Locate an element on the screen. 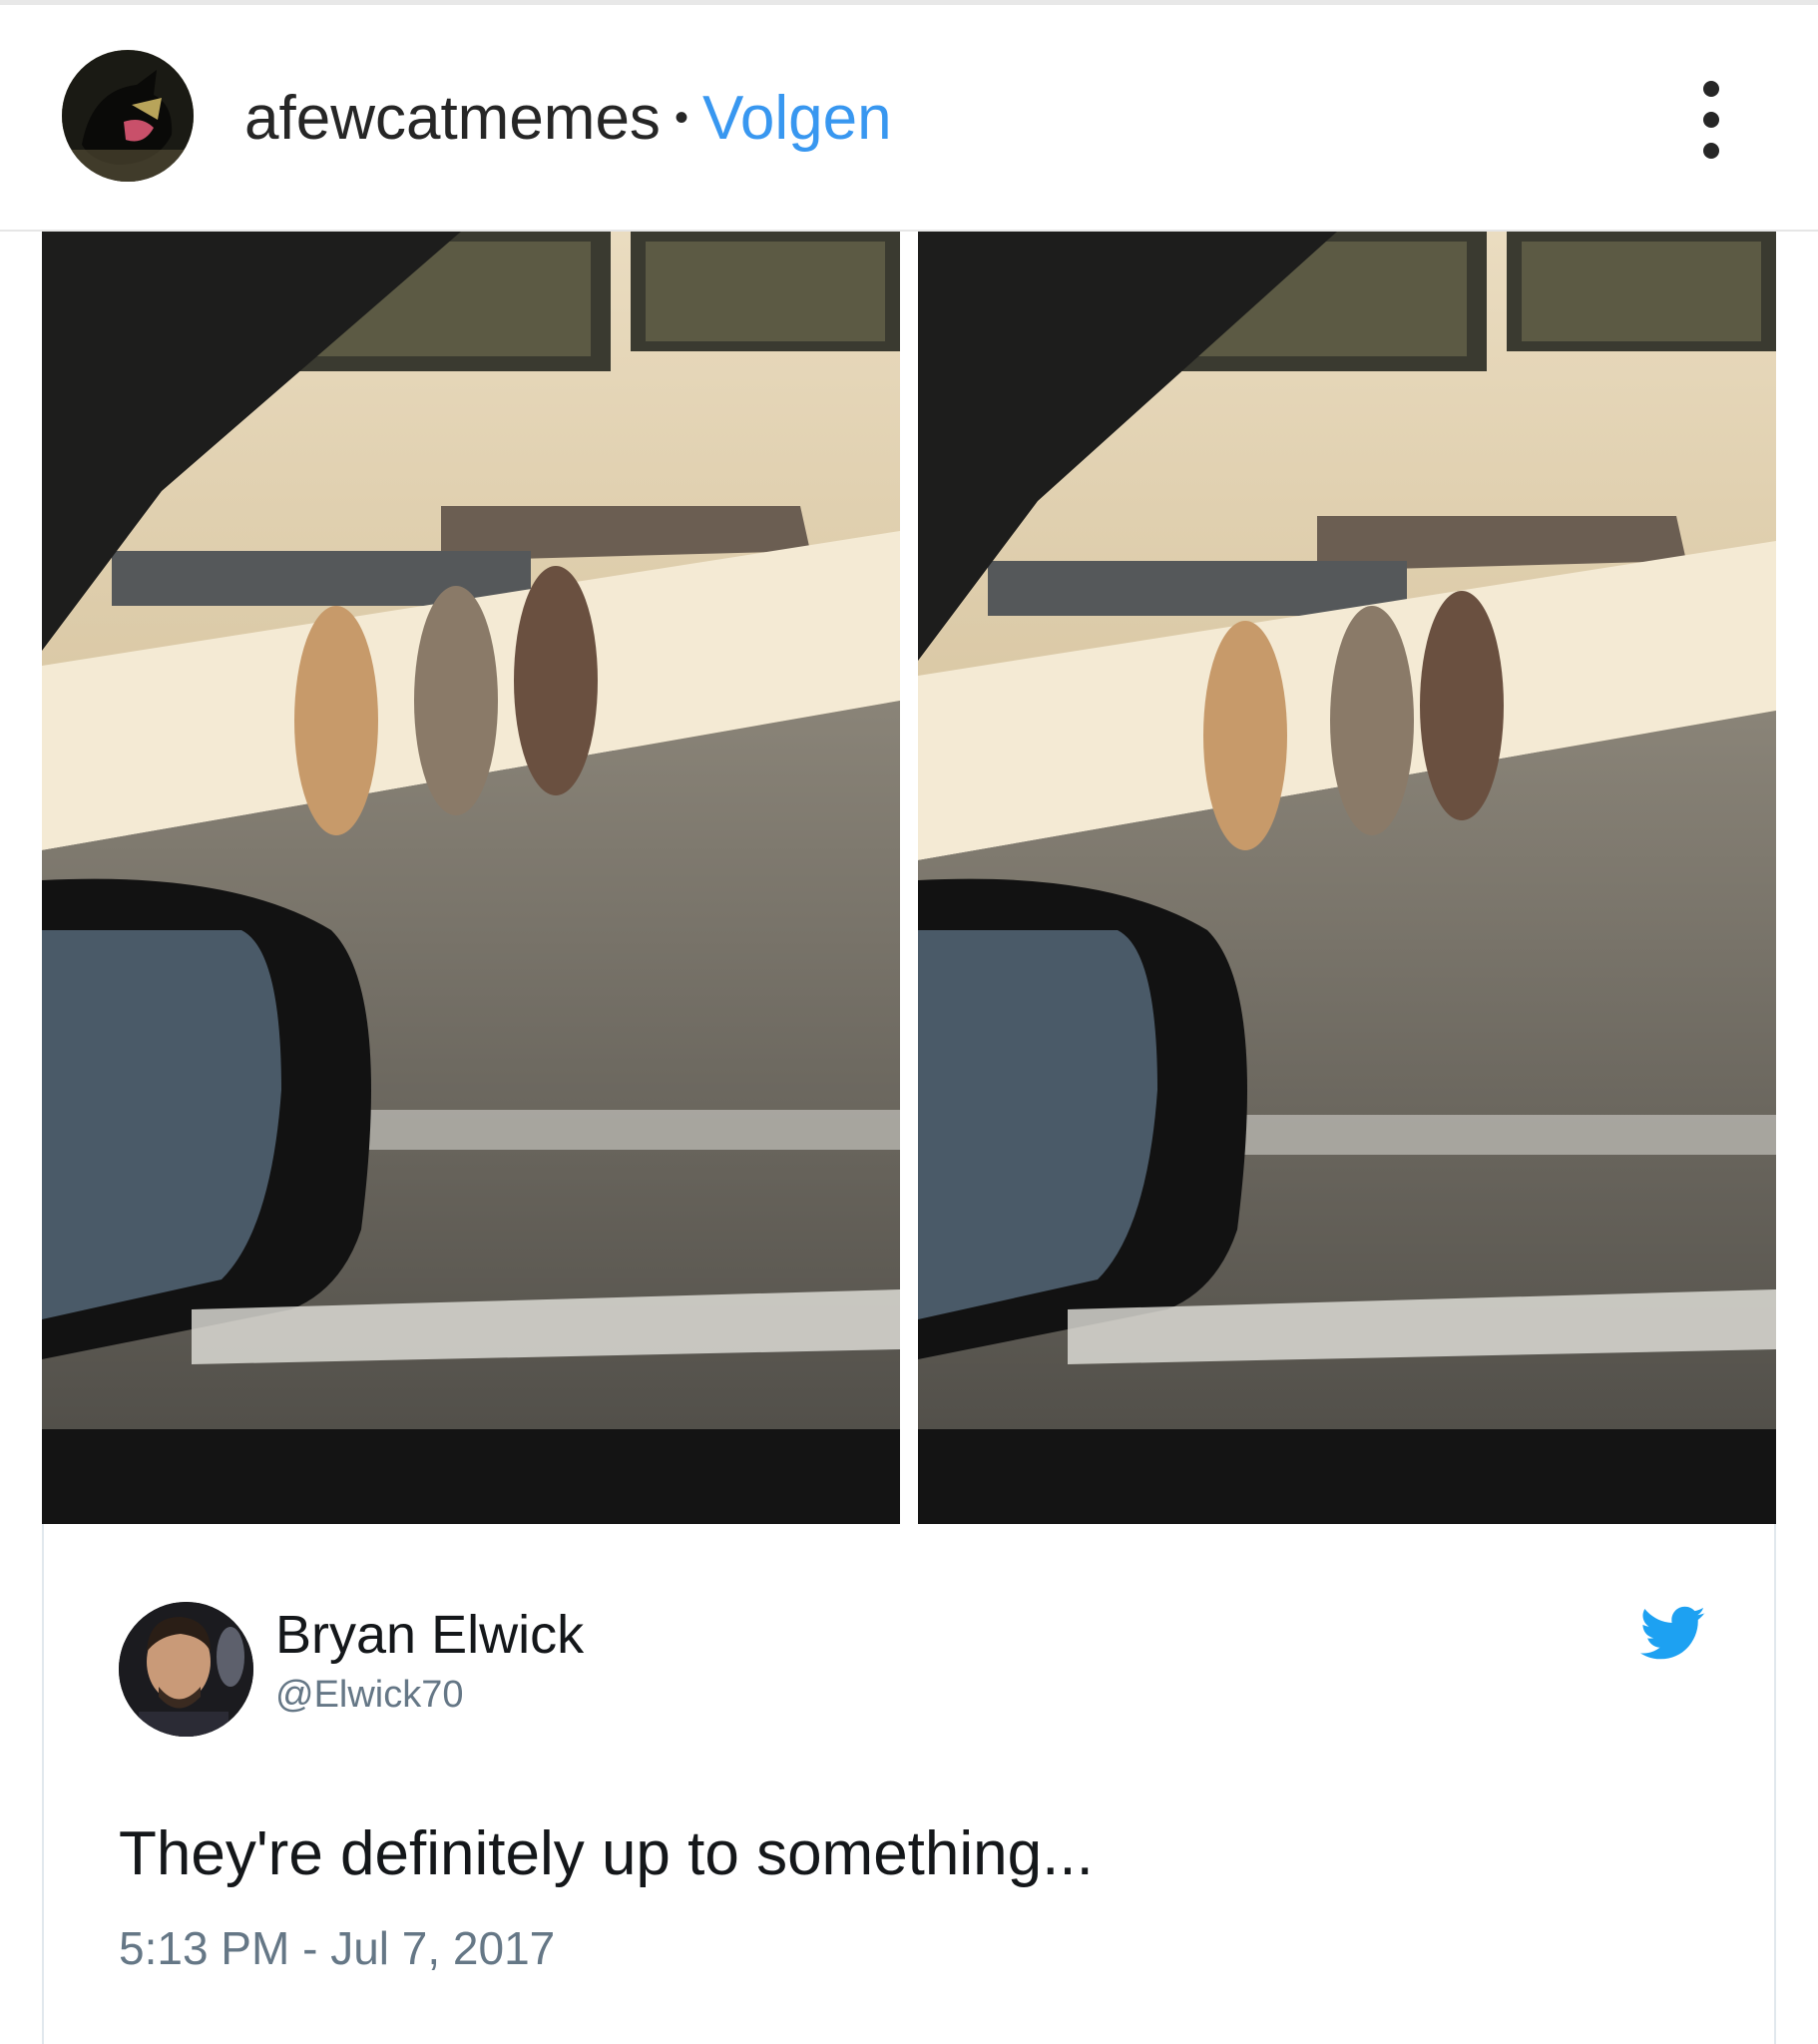 The width and height of the screenshot is (1818, 2044). person-avatar-icon is located at coordinates (186, 1669).